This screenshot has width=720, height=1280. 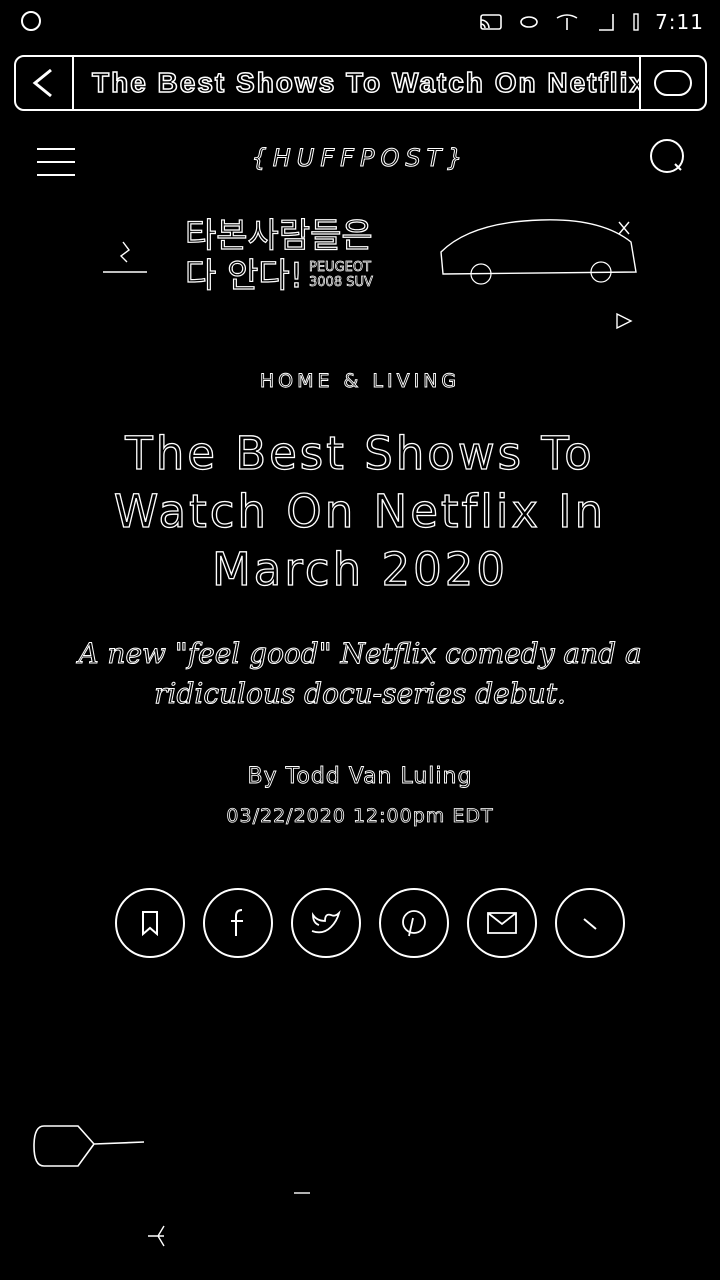 I want to click on facebook-icon, so click(x=237, y=922).